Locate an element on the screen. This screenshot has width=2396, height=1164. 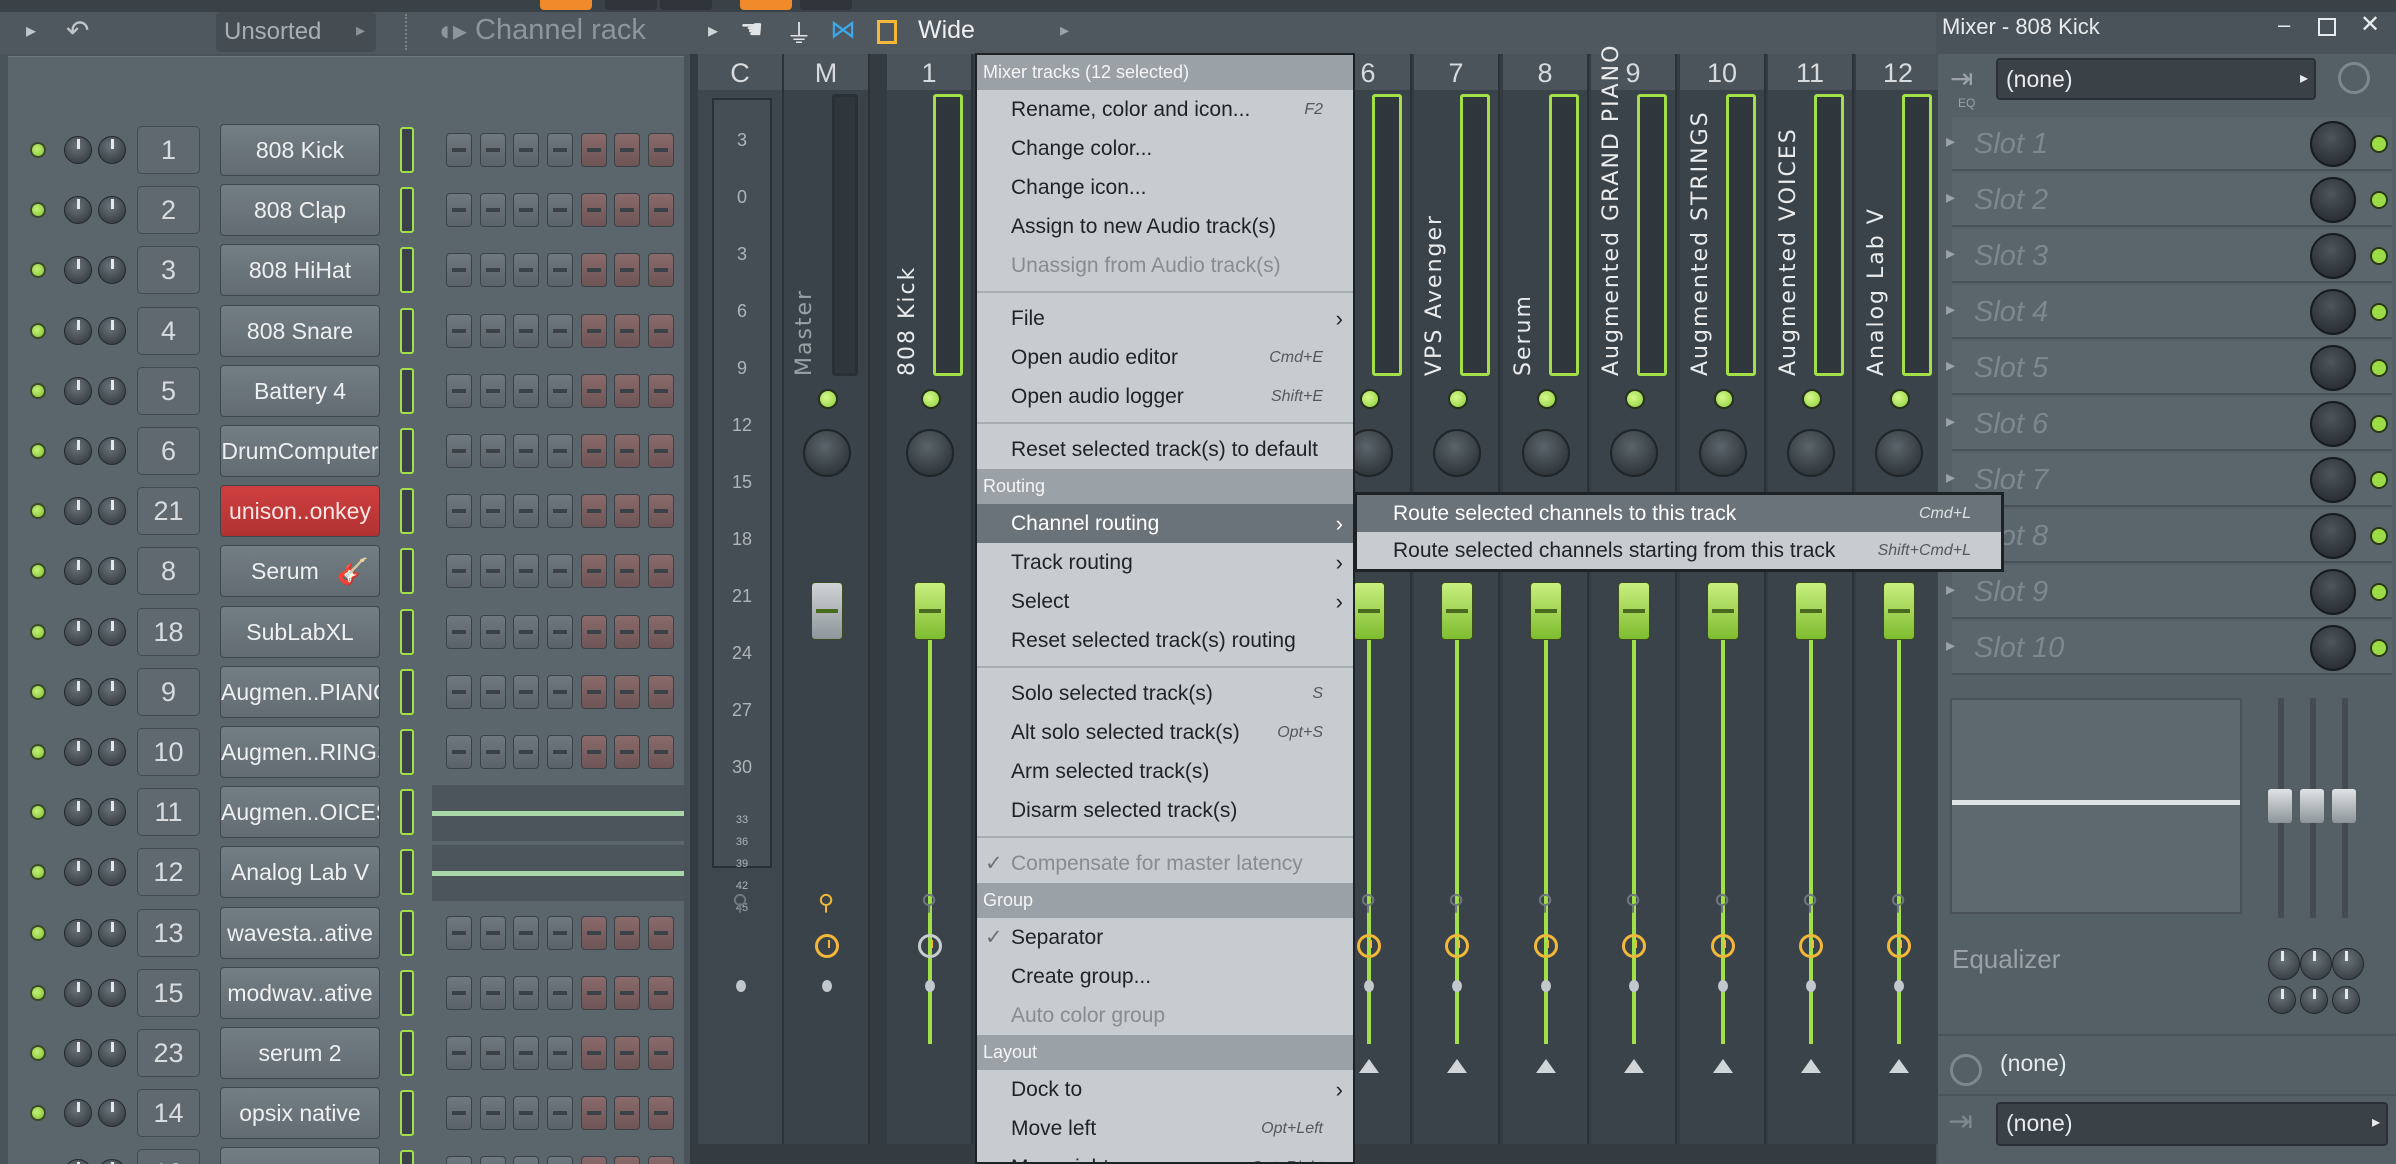
input-dropdown: (none) ▸ is located at coordinates (2156, 79).